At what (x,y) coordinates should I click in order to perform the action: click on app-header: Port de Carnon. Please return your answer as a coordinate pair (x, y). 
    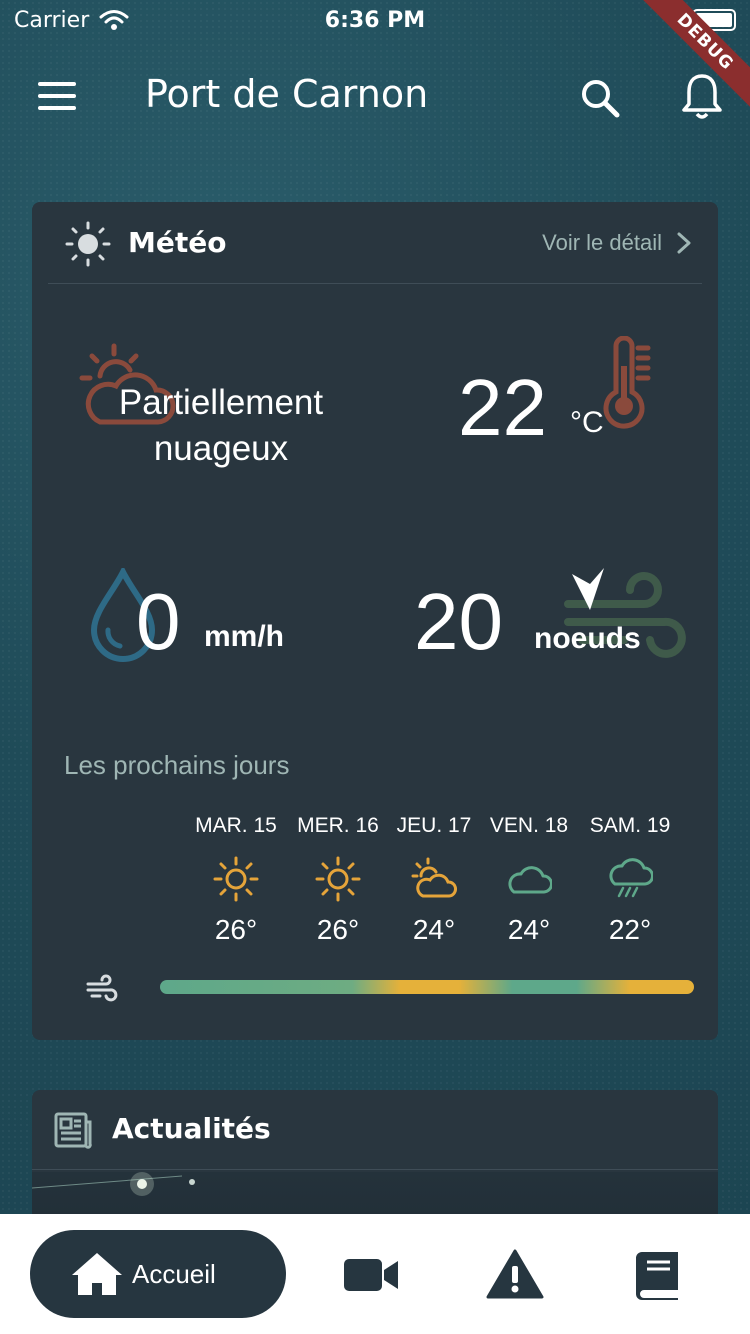
    Looking at the image, I should click on (375, 100).